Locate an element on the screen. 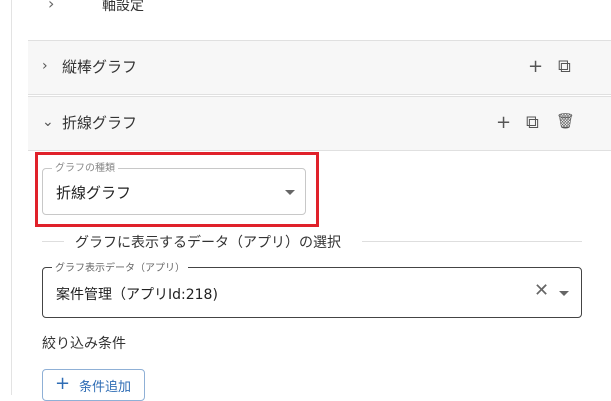 This screenshot has height=401, width=611. plus-icon: + is located at coordinates (63, 383).